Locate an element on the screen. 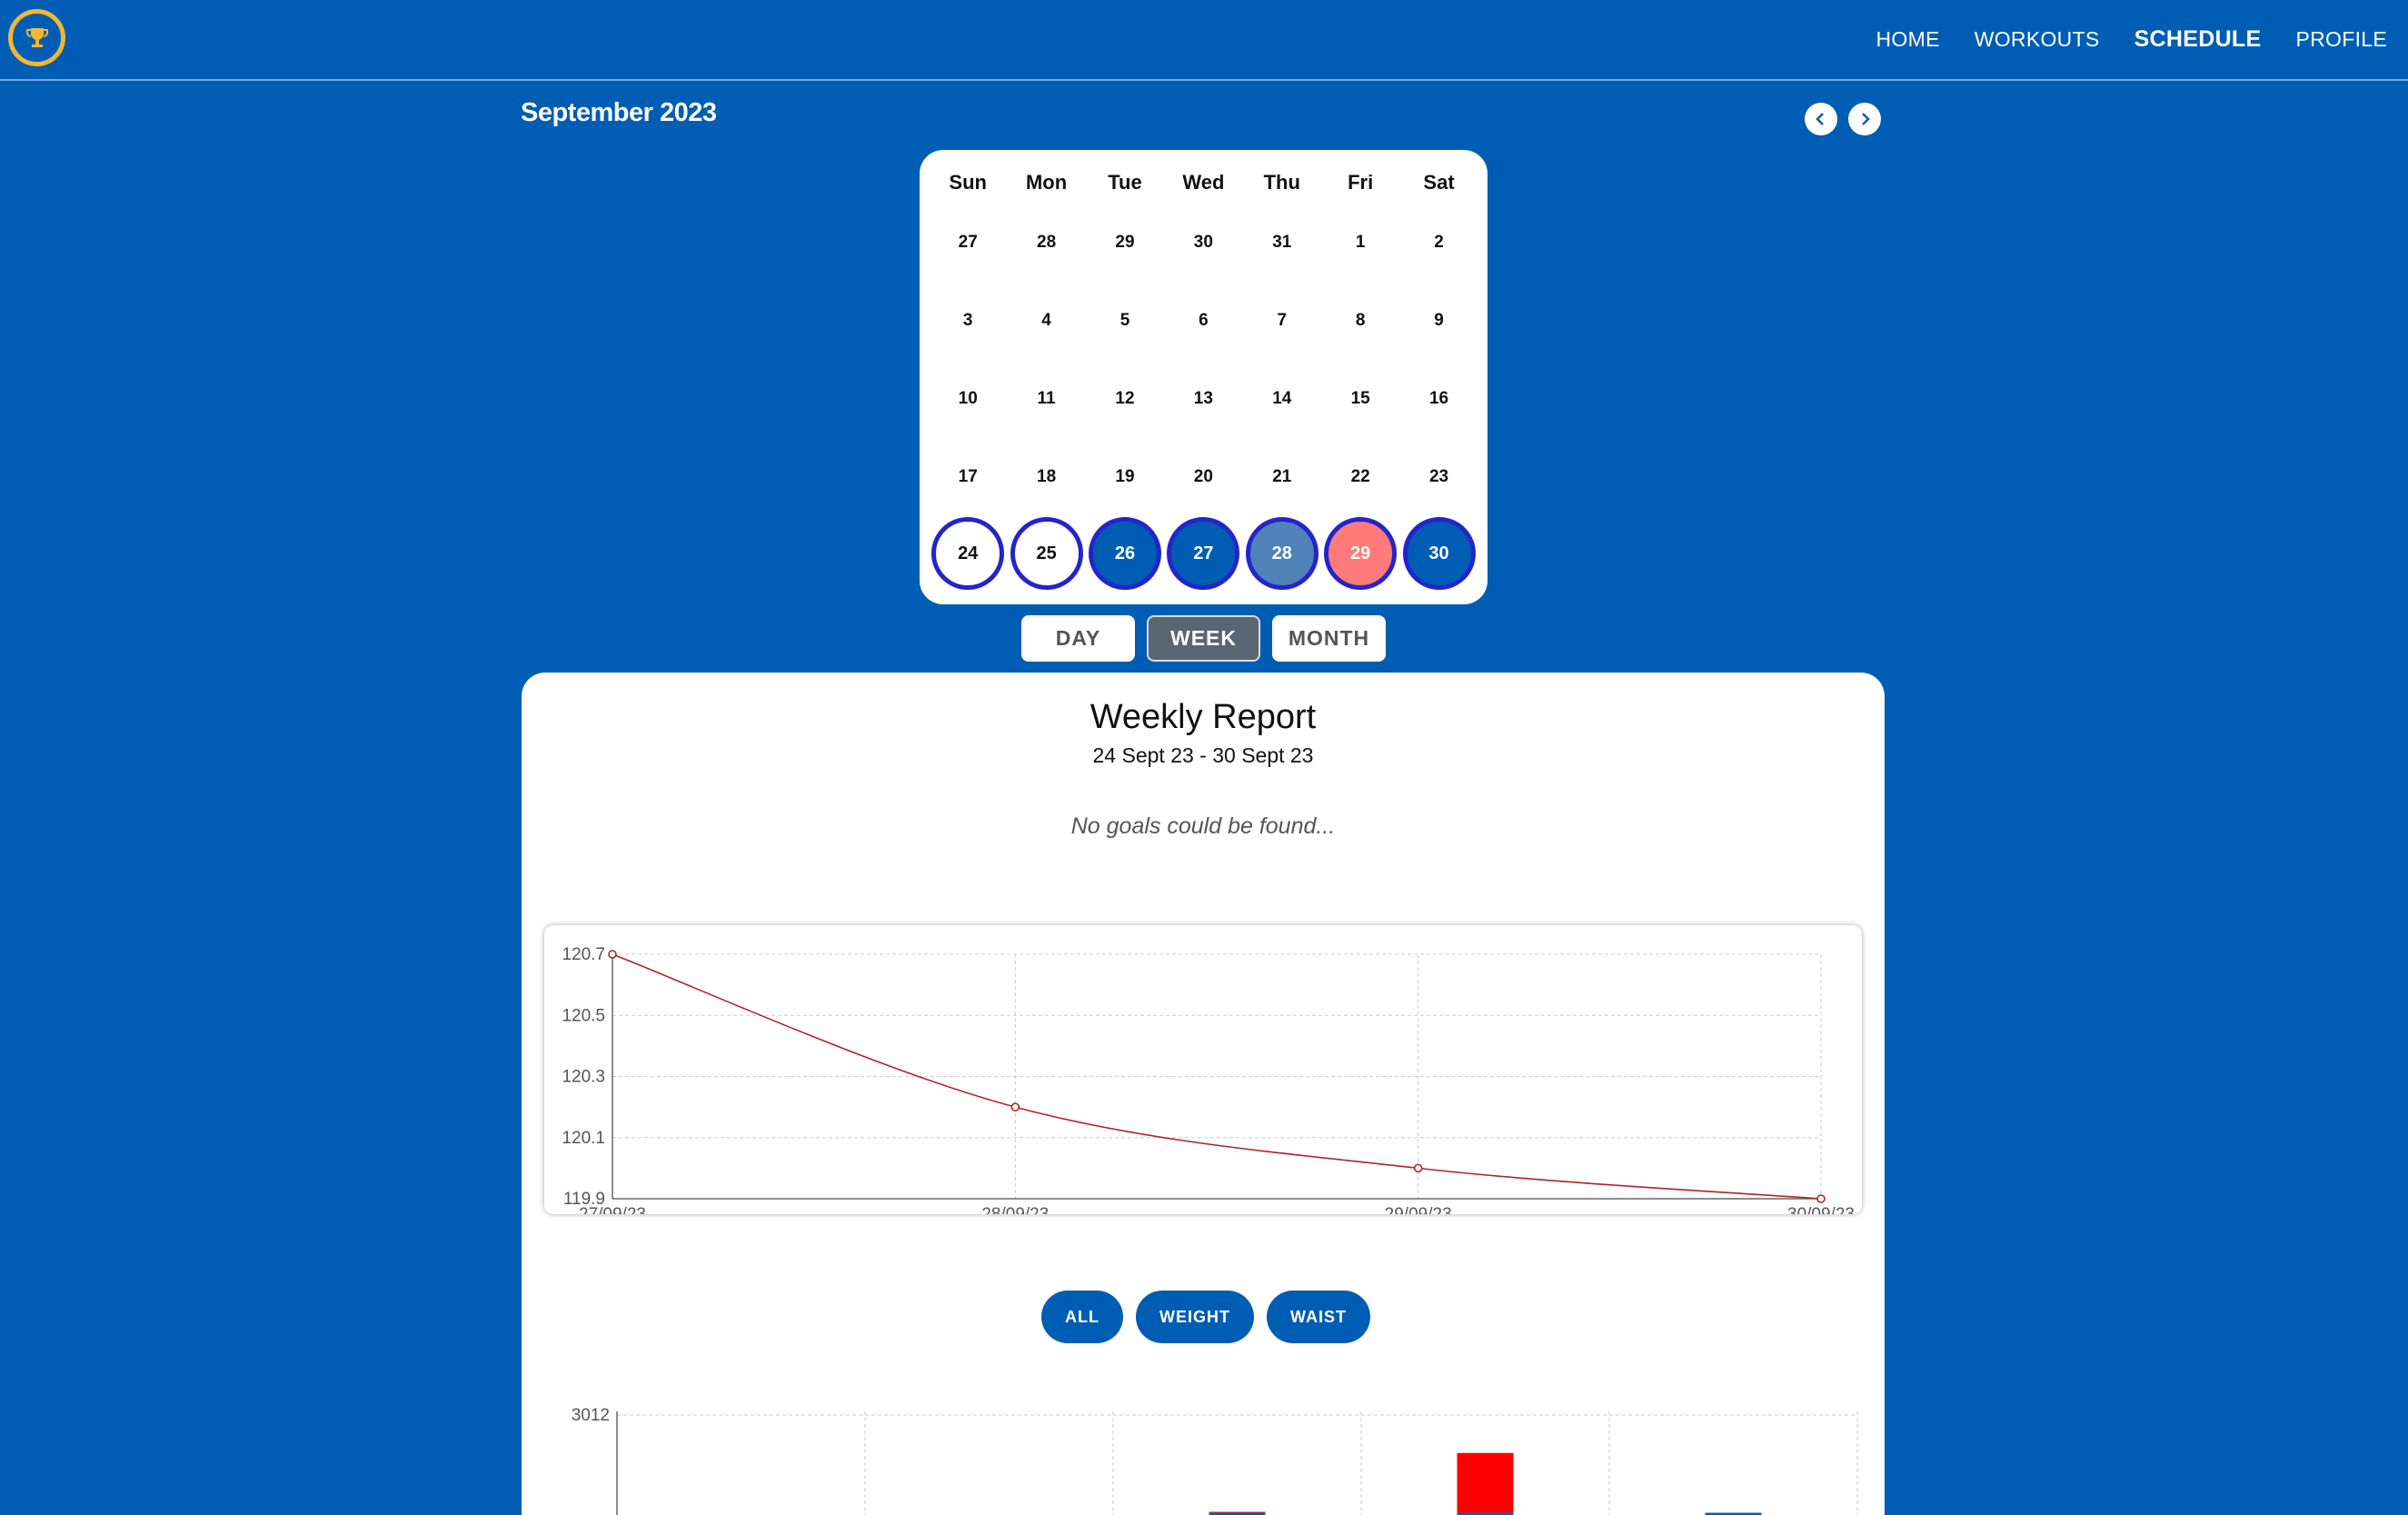 This screenshot has height=1515, width=2408. selected-week-day-cell: 29 is located at coordinates (1360, 553).